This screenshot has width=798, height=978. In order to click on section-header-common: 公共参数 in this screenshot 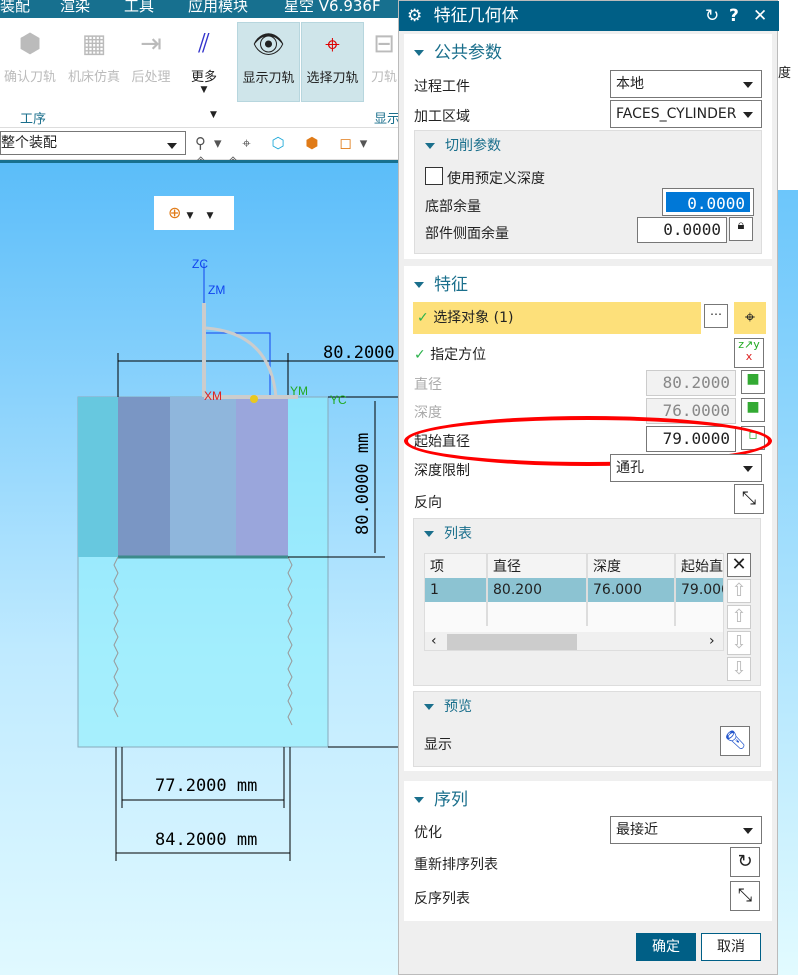, I will do `click(458, 50)`.